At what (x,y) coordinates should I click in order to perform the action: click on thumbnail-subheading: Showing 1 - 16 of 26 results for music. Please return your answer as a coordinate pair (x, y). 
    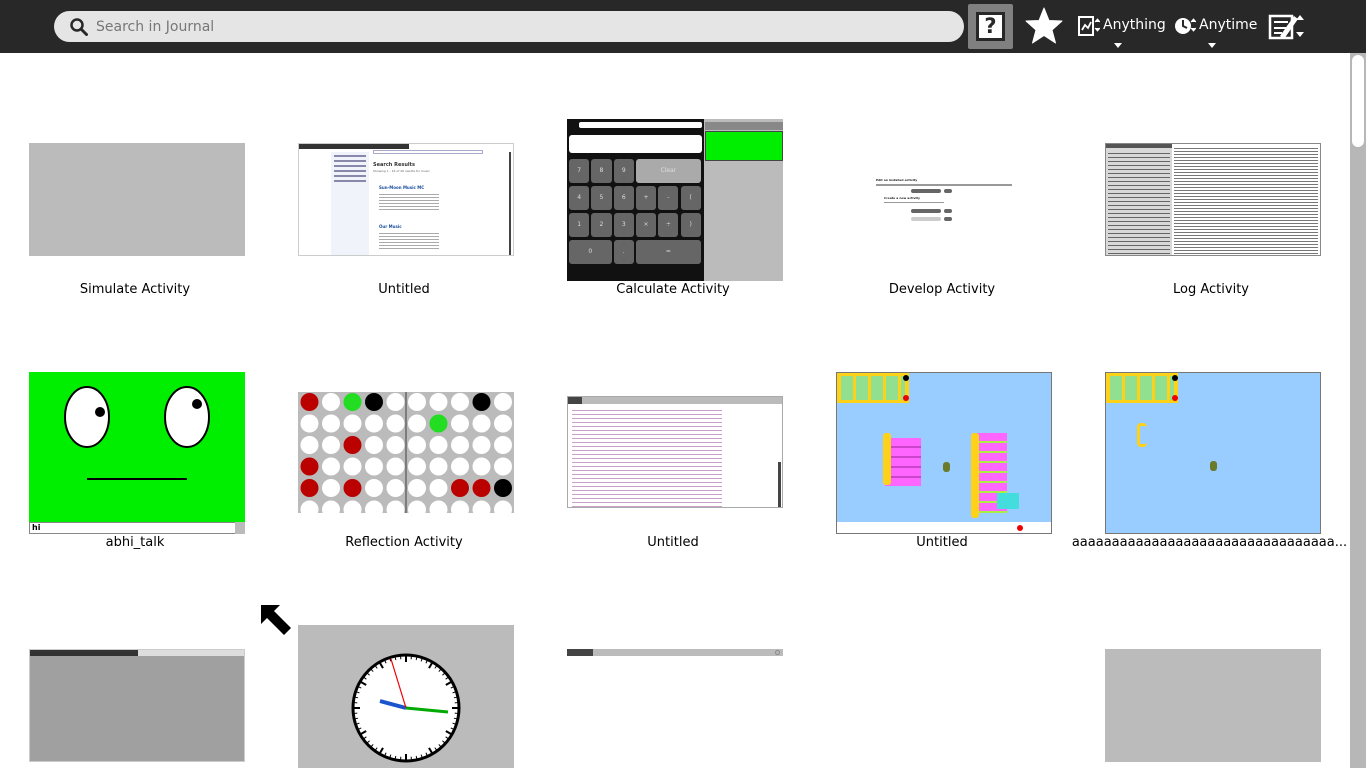
    Looking at the image, I should click on (401, 171).